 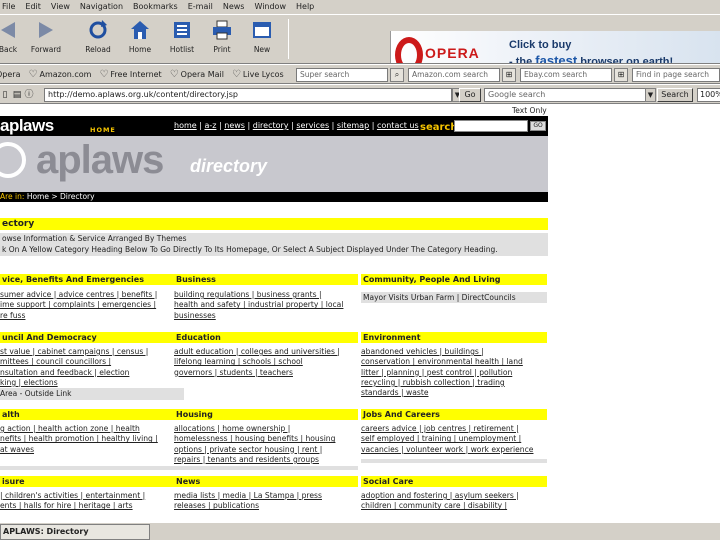 I want to click on reload-button: Reload, so click(x=98, y=40).